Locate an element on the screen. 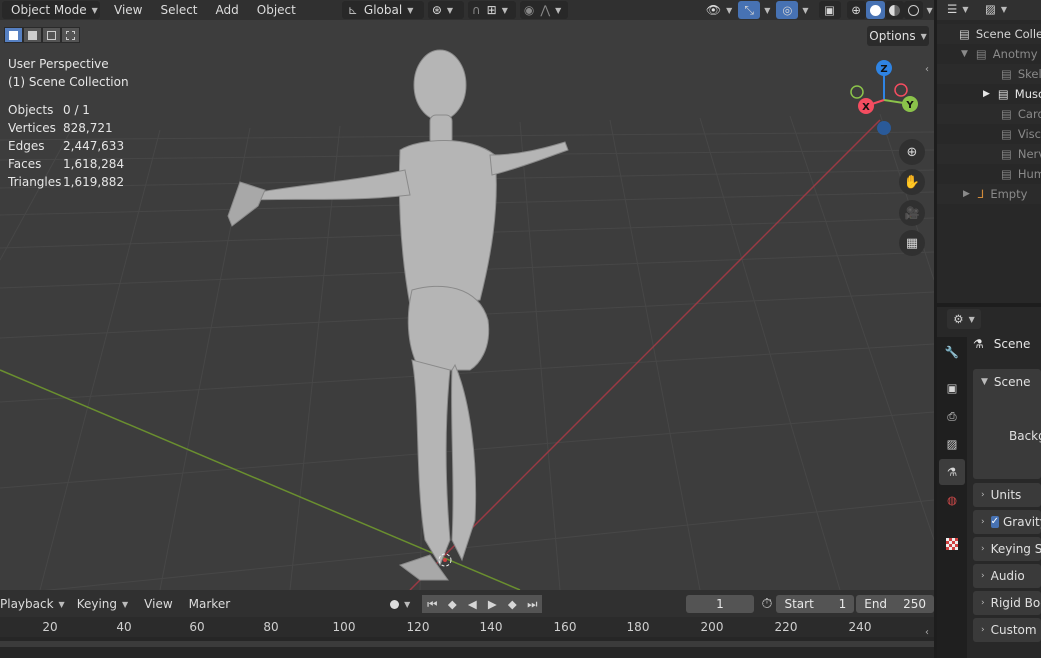  zoom-button: ⊕ is located at coordinates (912, 152).